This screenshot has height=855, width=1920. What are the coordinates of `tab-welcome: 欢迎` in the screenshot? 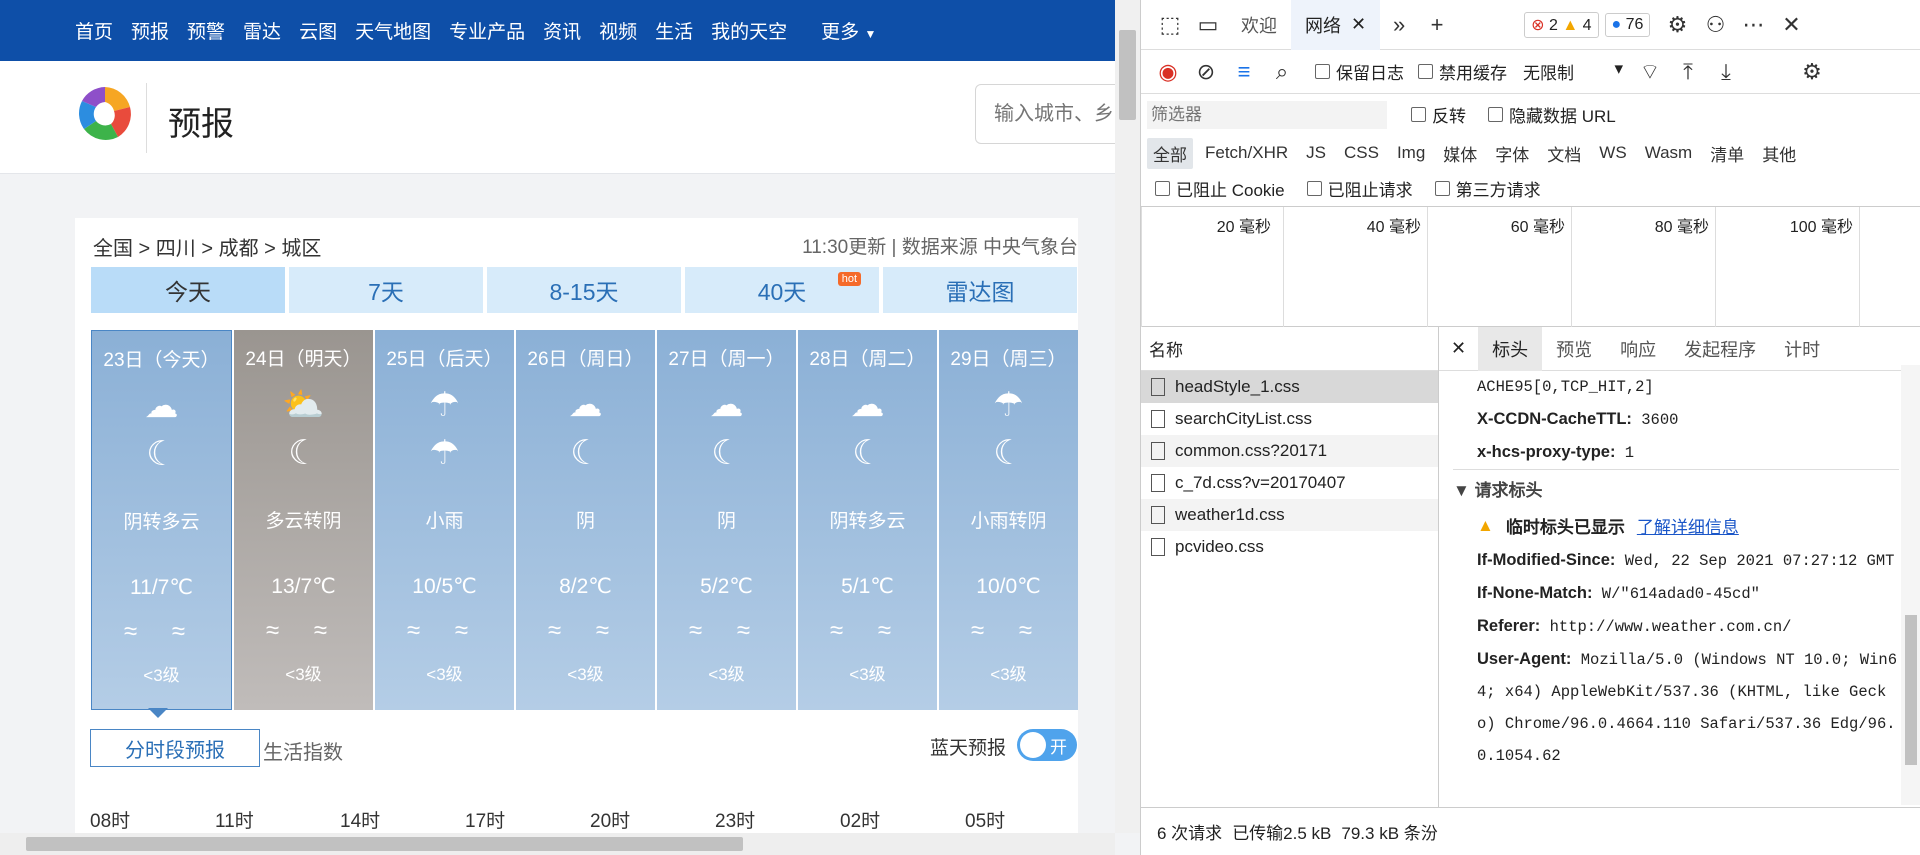 It's located at (1259, 25).